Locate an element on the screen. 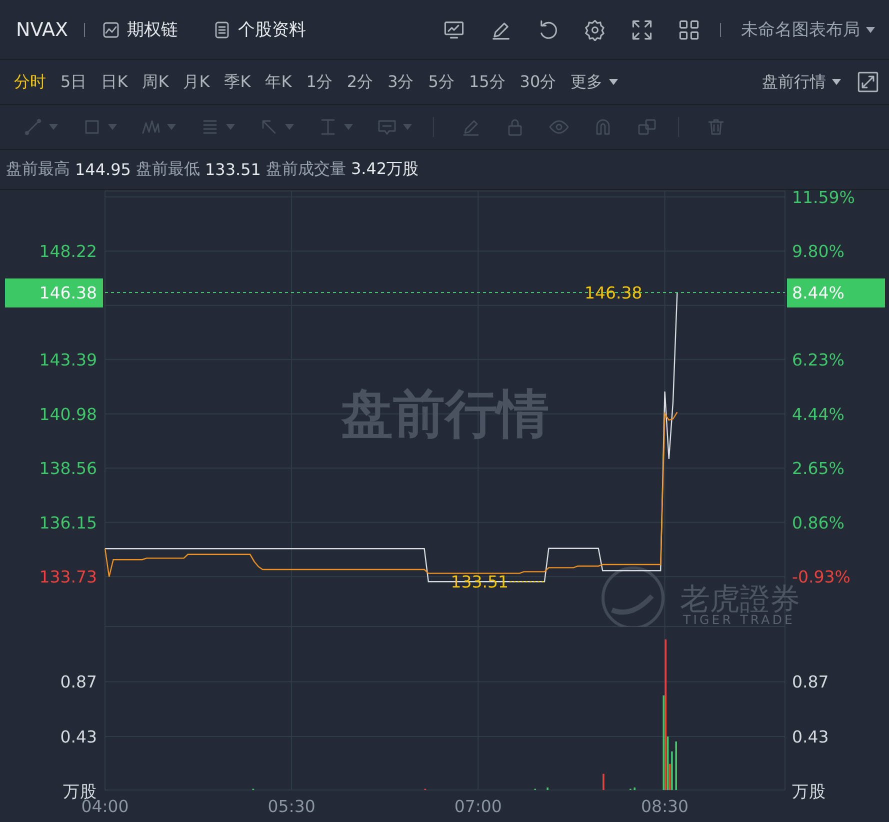 The width and height of the screenshot is (889, 822). percent-axis-label: -0.93% is located at coordinates (821, 577).